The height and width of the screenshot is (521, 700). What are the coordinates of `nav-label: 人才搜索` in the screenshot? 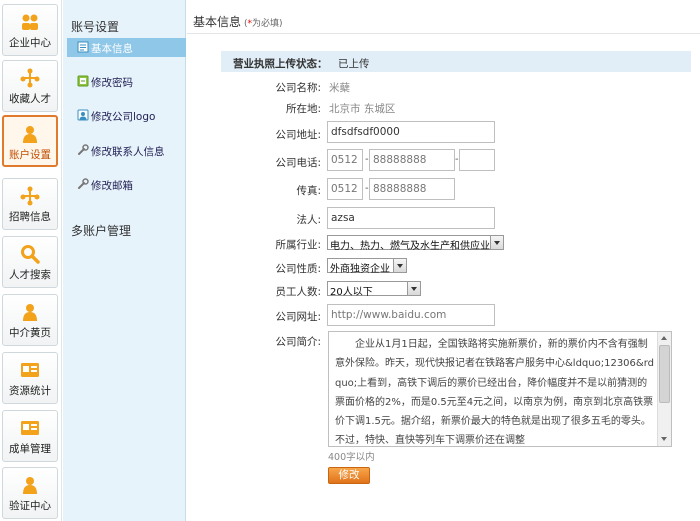 It's located at (30, 275).